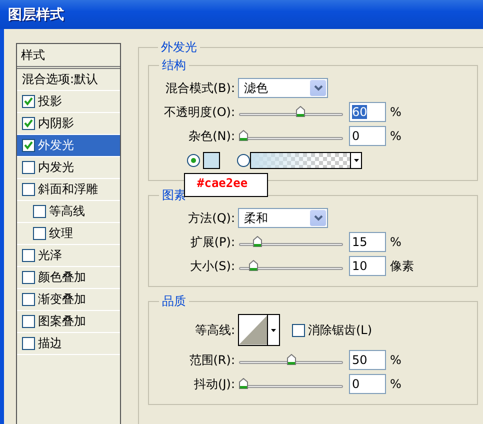  I want to click on number-field: 50, so click(367, 360).